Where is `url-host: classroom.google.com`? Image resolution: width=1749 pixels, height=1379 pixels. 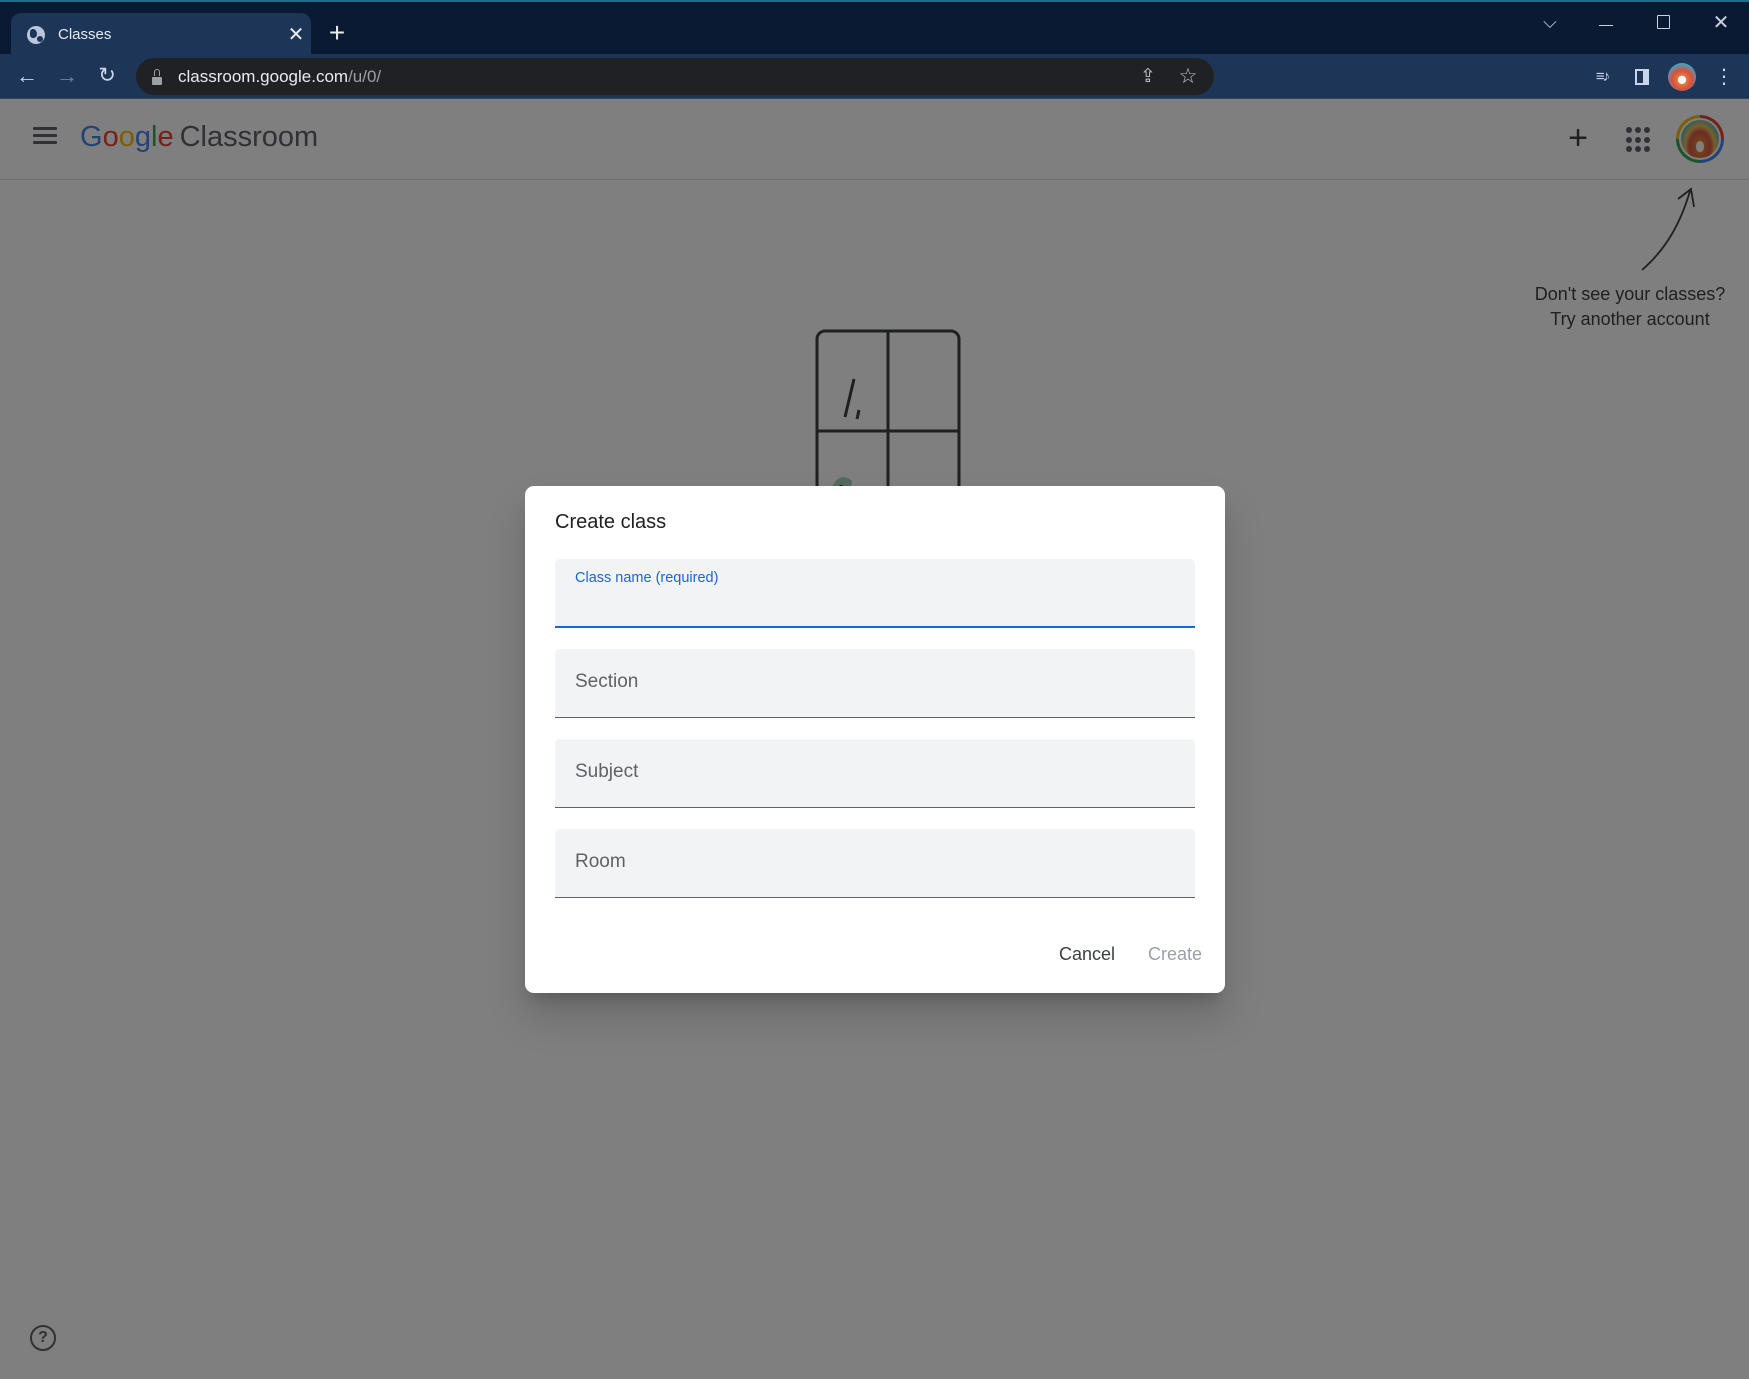
url-host: classroom.google.com is located at coordinates (263, 76).